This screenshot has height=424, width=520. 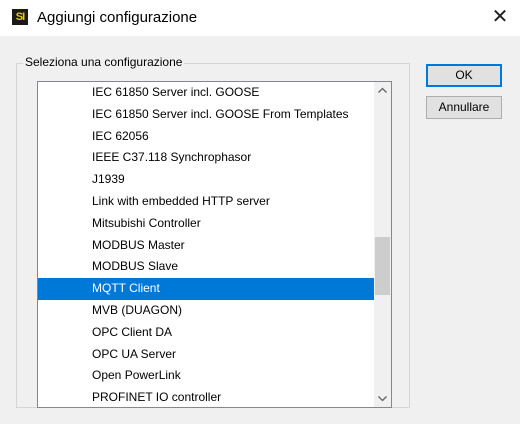 What do you see at coordinates (206, 224) in the screenshot?
I see `list-item: Mitsubishi Controller` at bounding box center [206, 224].